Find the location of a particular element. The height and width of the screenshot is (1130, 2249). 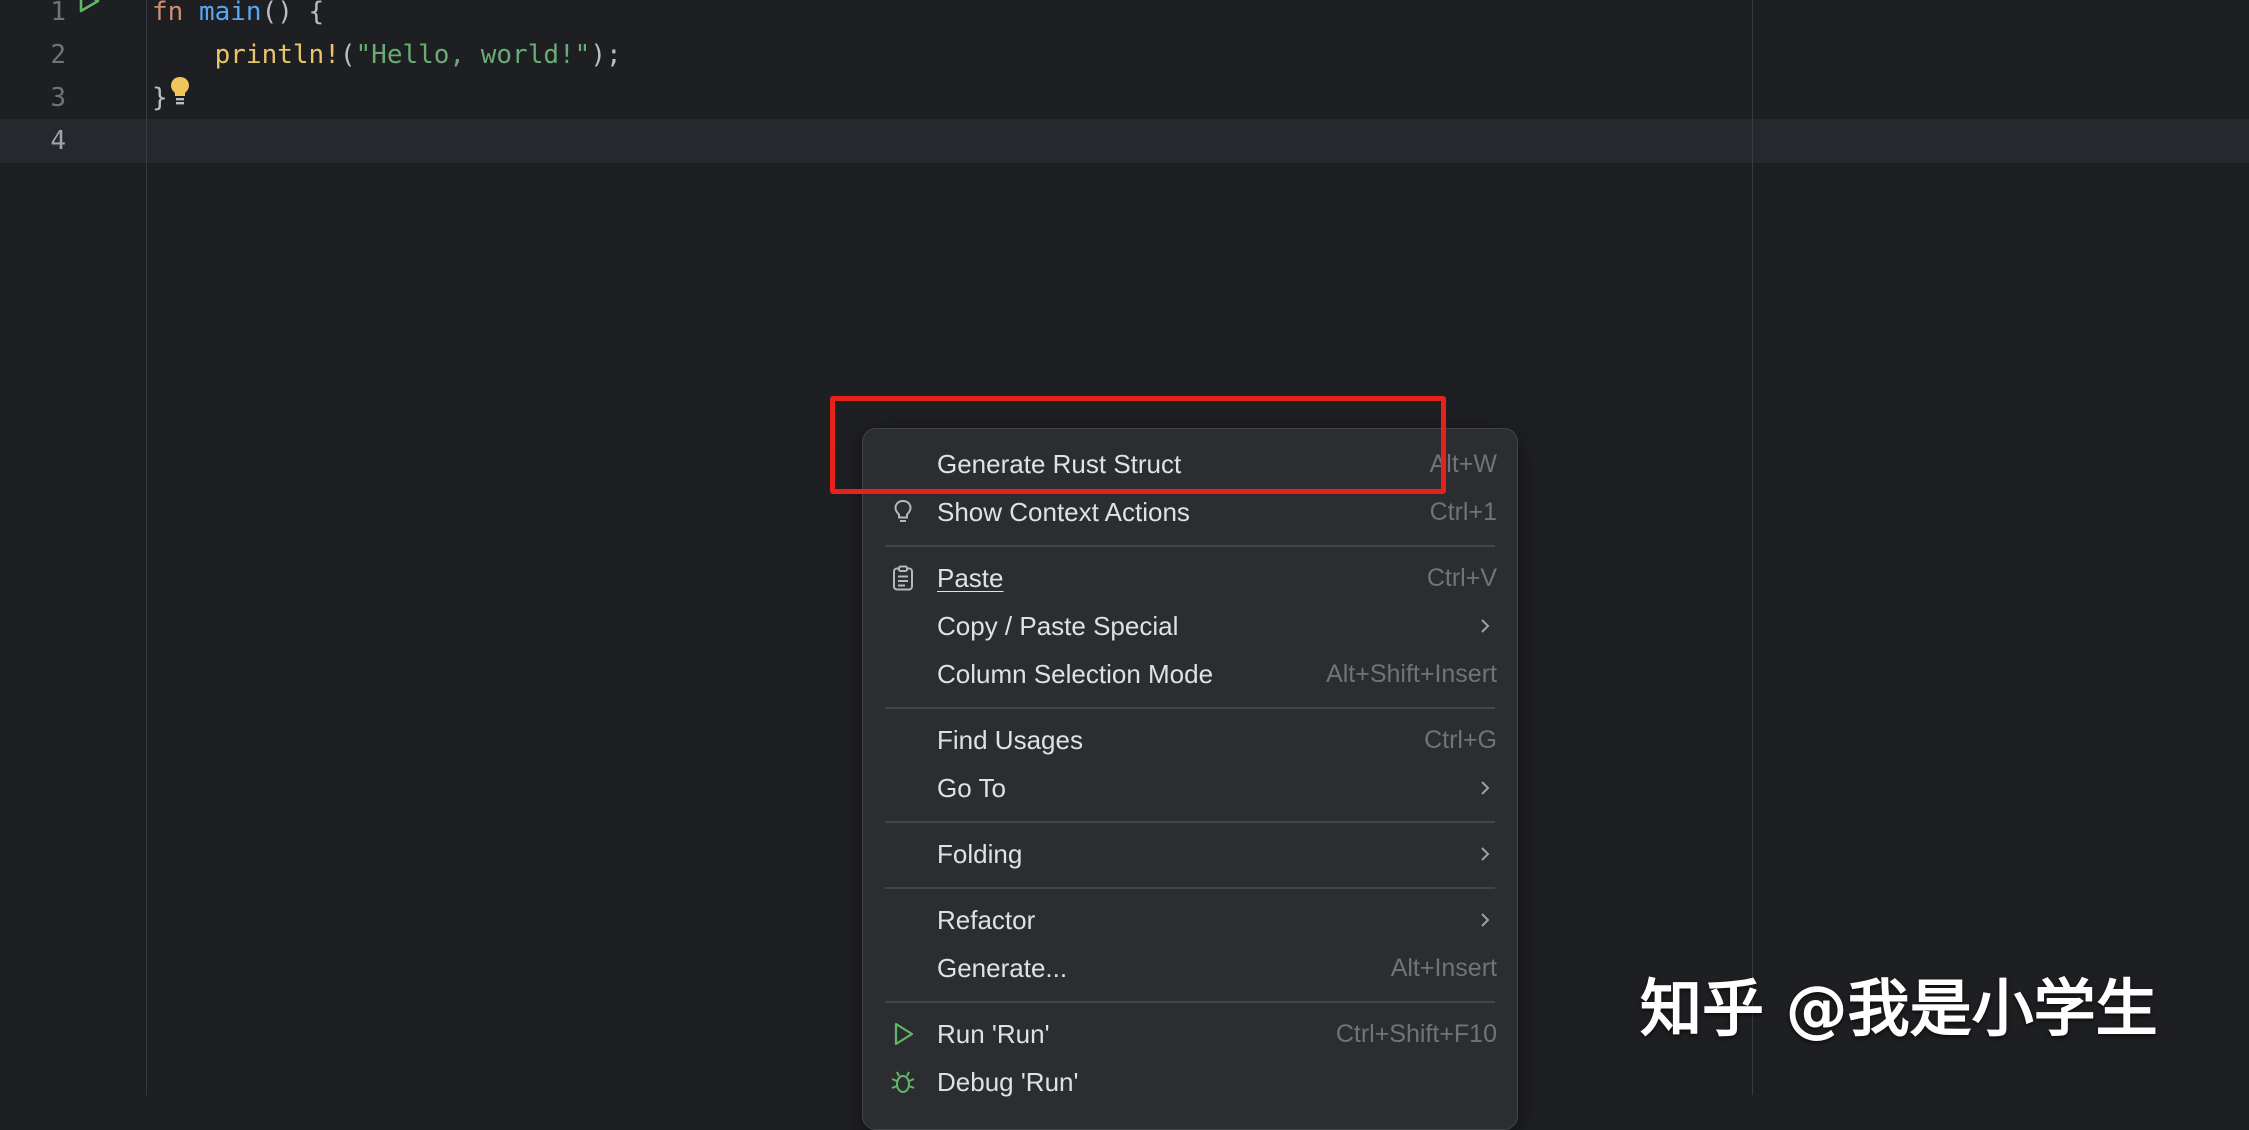

menu-item-go-to: Go To is located at coordinates (1190, 788).